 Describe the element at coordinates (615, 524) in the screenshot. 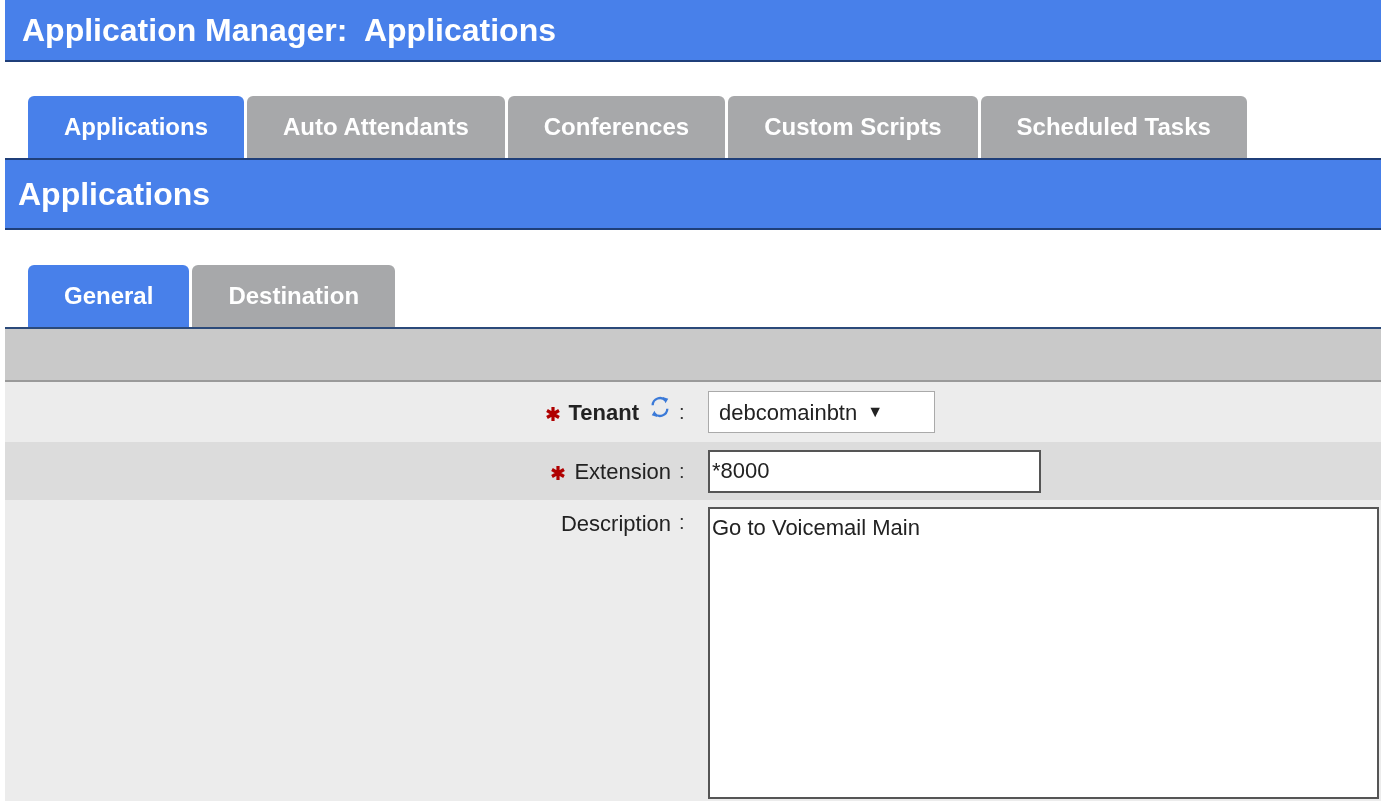

I see `field-label: Description` at that location.